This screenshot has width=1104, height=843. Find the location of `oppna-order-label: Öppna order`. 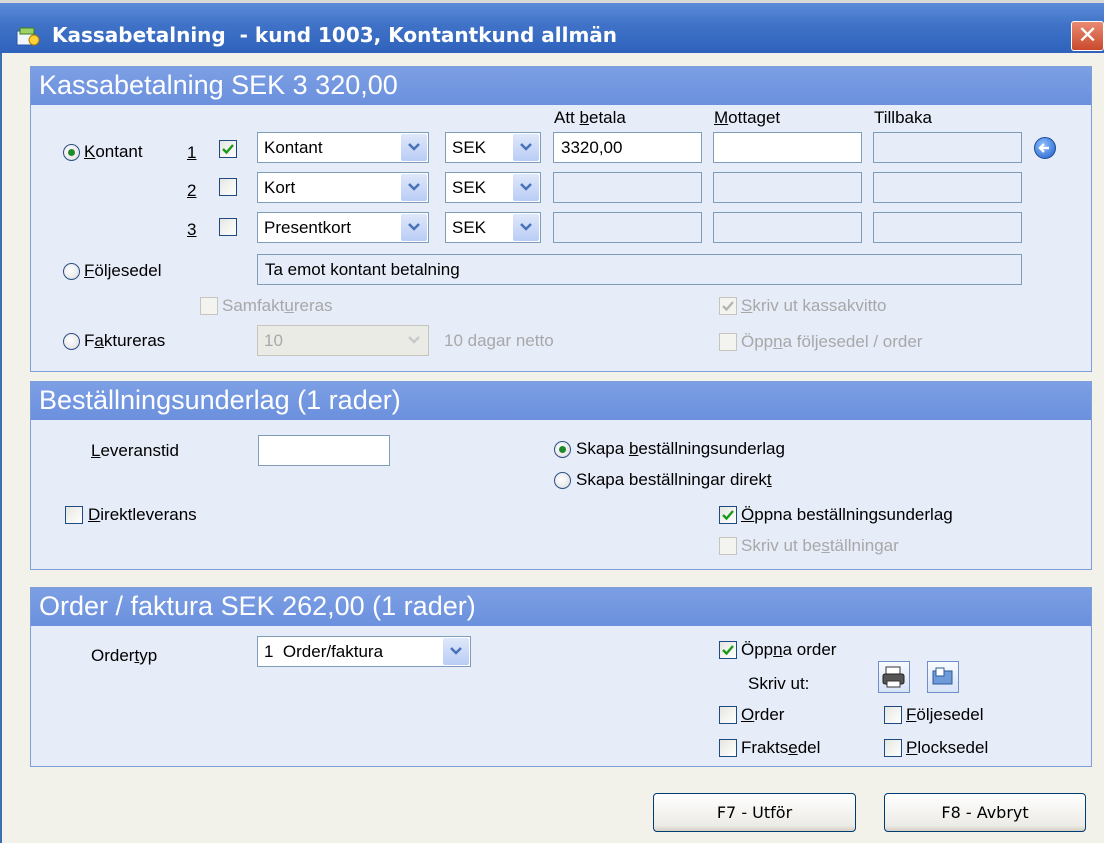

oppna-order-label: Öppna order is located at coordinates (789, 649).